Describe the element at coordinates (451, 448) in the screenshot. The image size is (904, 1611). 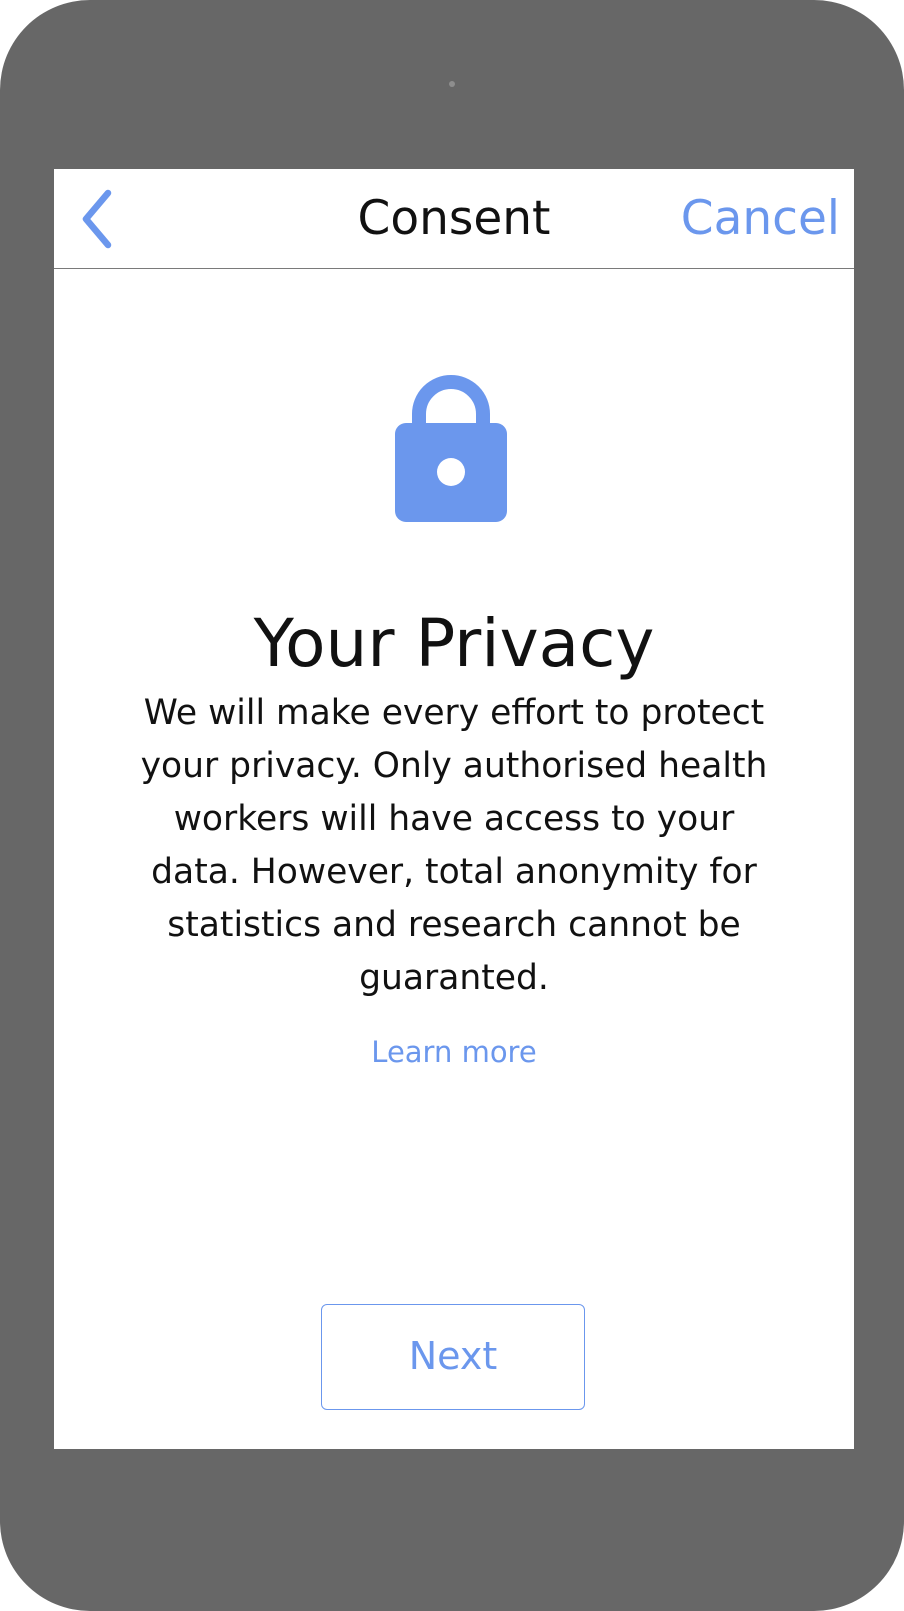
I see `lock-icon` at that location.